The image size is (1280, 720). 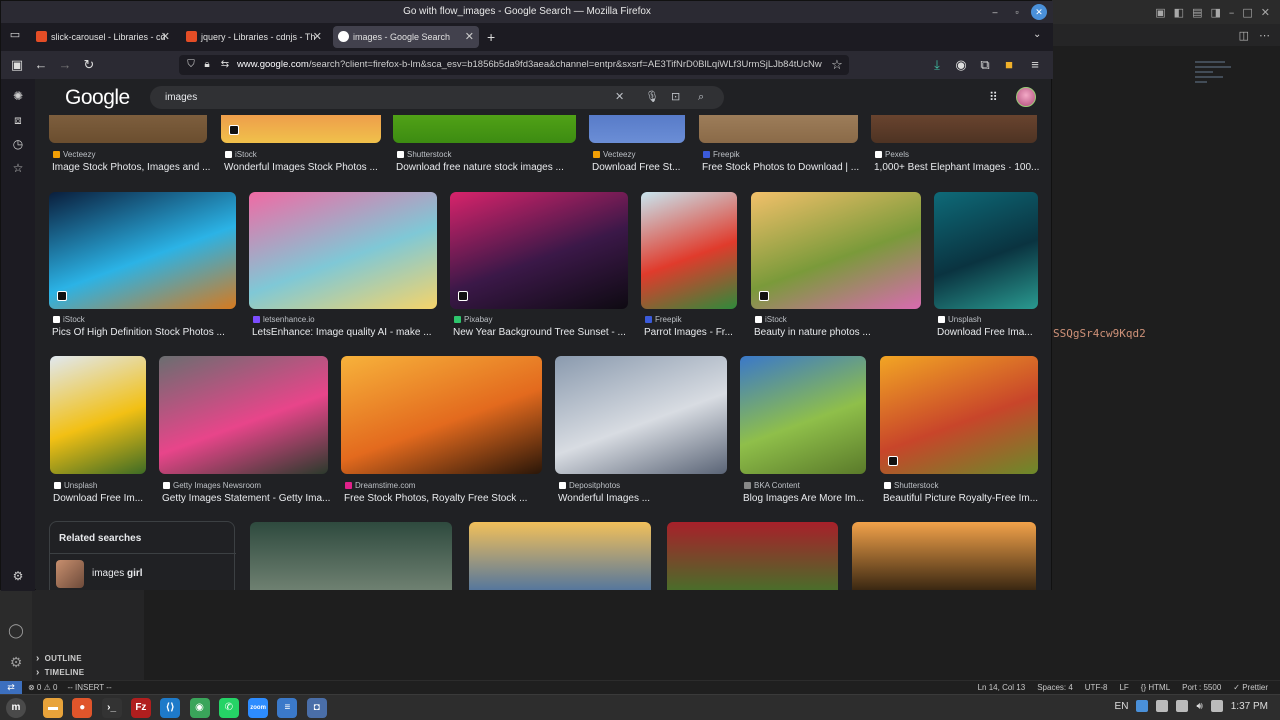 I want to click on remote-icon: ⇄, so click(x=11, y=688).